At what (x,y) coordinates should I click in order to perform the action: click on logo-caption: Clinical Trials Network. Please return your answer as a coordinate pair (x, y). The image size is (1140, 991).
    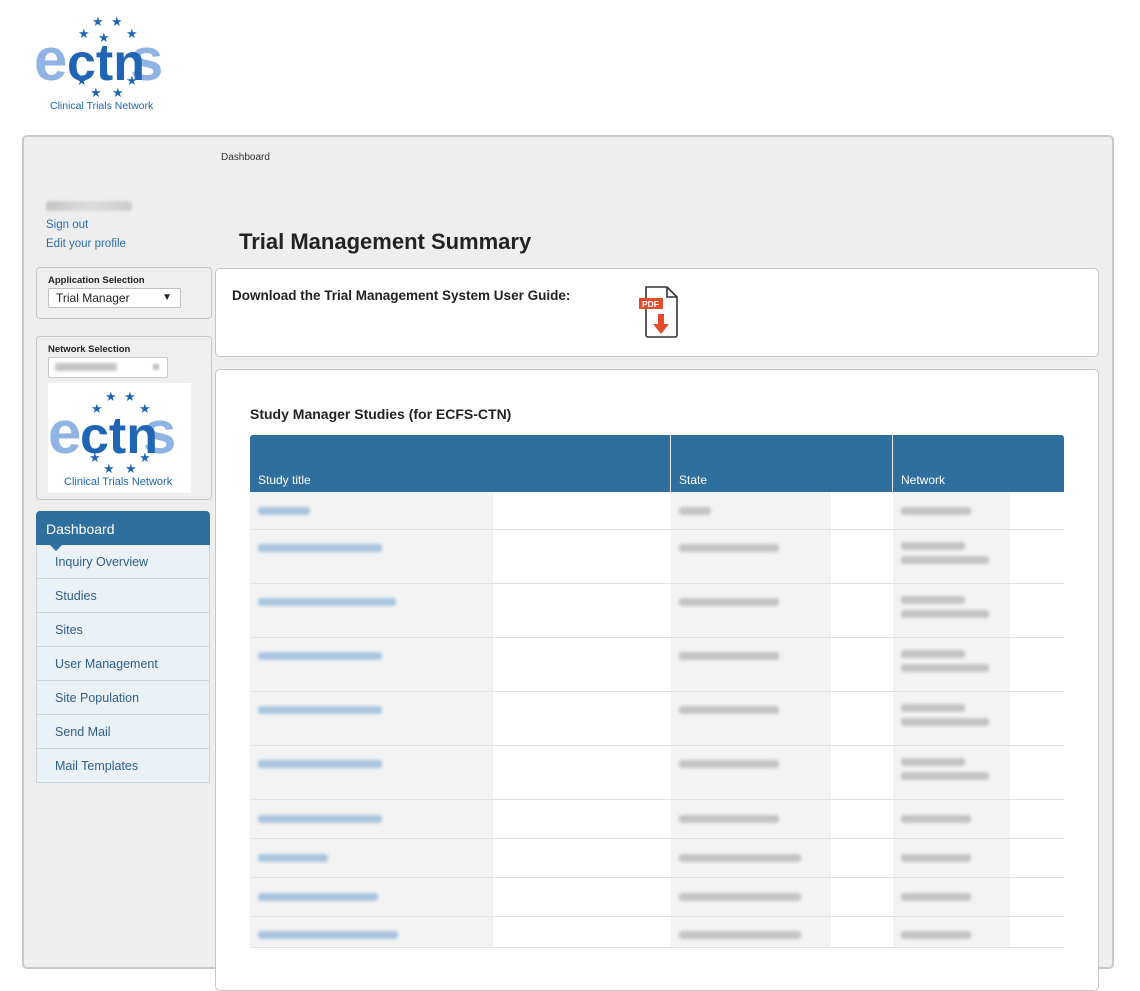
    Looking at the image, I should click on (102, 106).